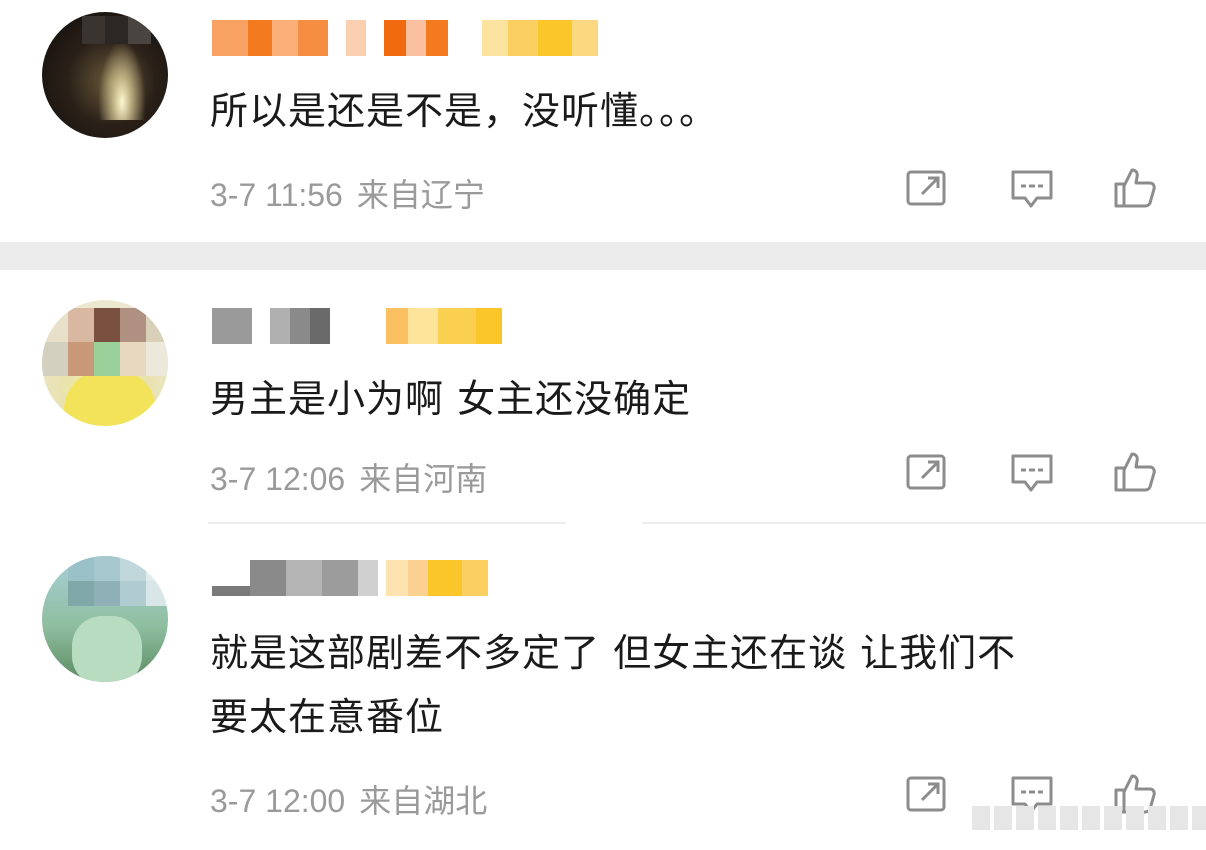  I want to click on comment-time: 3-7 12:06, so click(278, 479).